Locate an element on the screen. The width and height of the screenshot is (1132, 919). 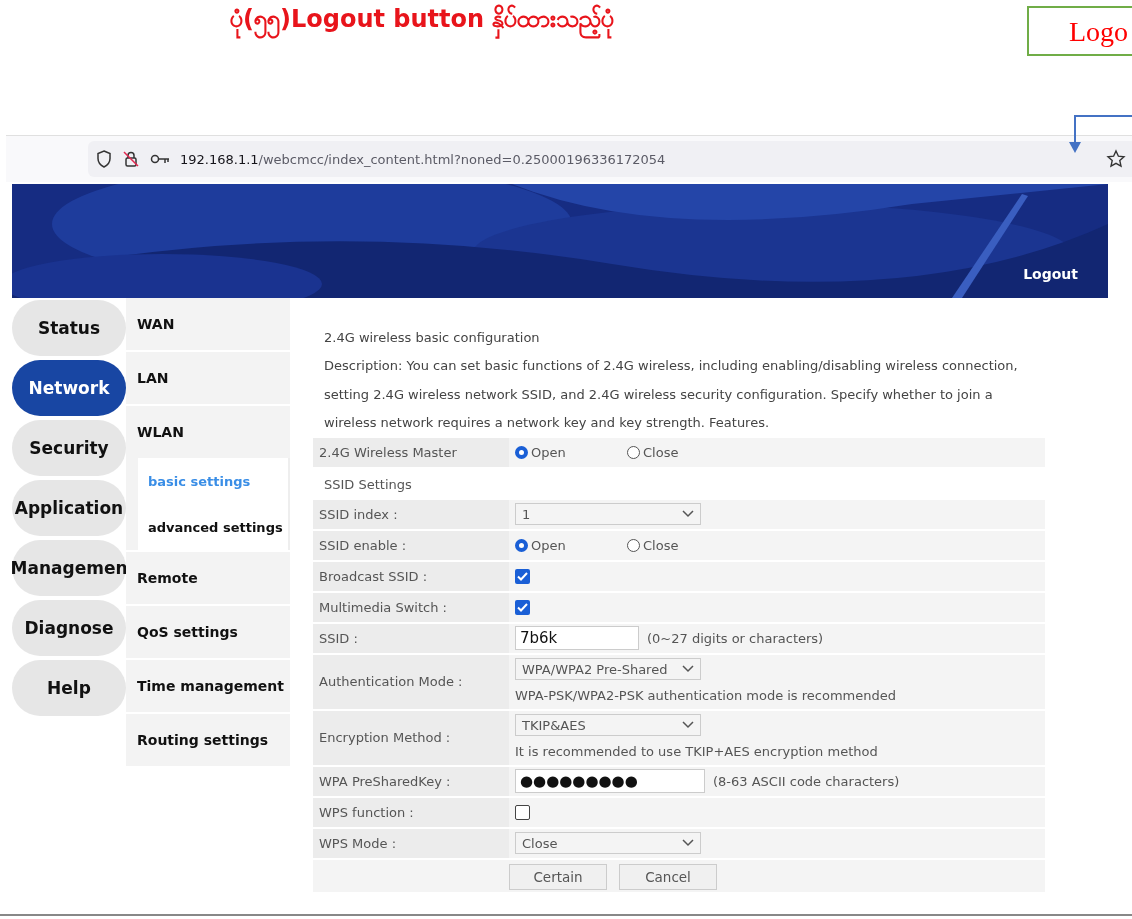
callout-box: Logo is located at coordinates (1079, 31).